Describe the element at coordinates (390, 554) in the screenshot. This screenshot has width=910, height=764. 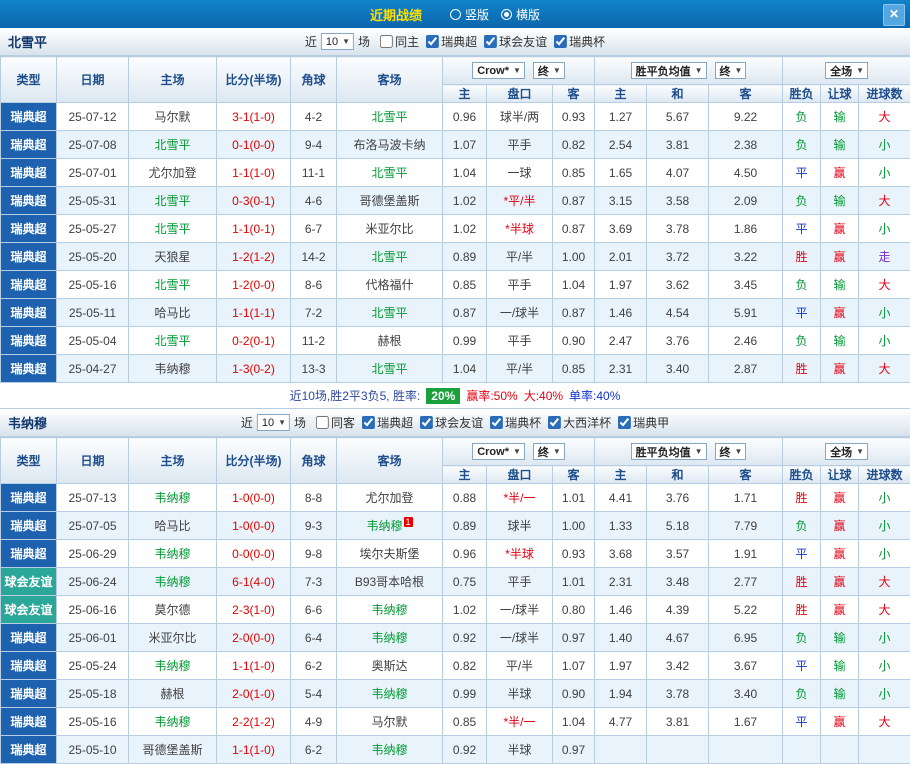
I see `away-team-cell: 埃尔夫斯堡` at that location.